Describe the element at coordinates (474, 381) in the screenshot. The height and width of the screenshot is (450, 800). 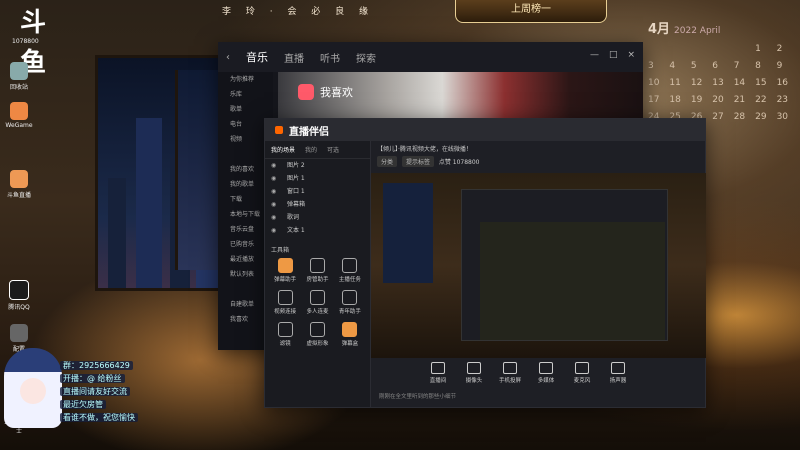
I see `broadcast-tool-label: 摄像头` at that location.